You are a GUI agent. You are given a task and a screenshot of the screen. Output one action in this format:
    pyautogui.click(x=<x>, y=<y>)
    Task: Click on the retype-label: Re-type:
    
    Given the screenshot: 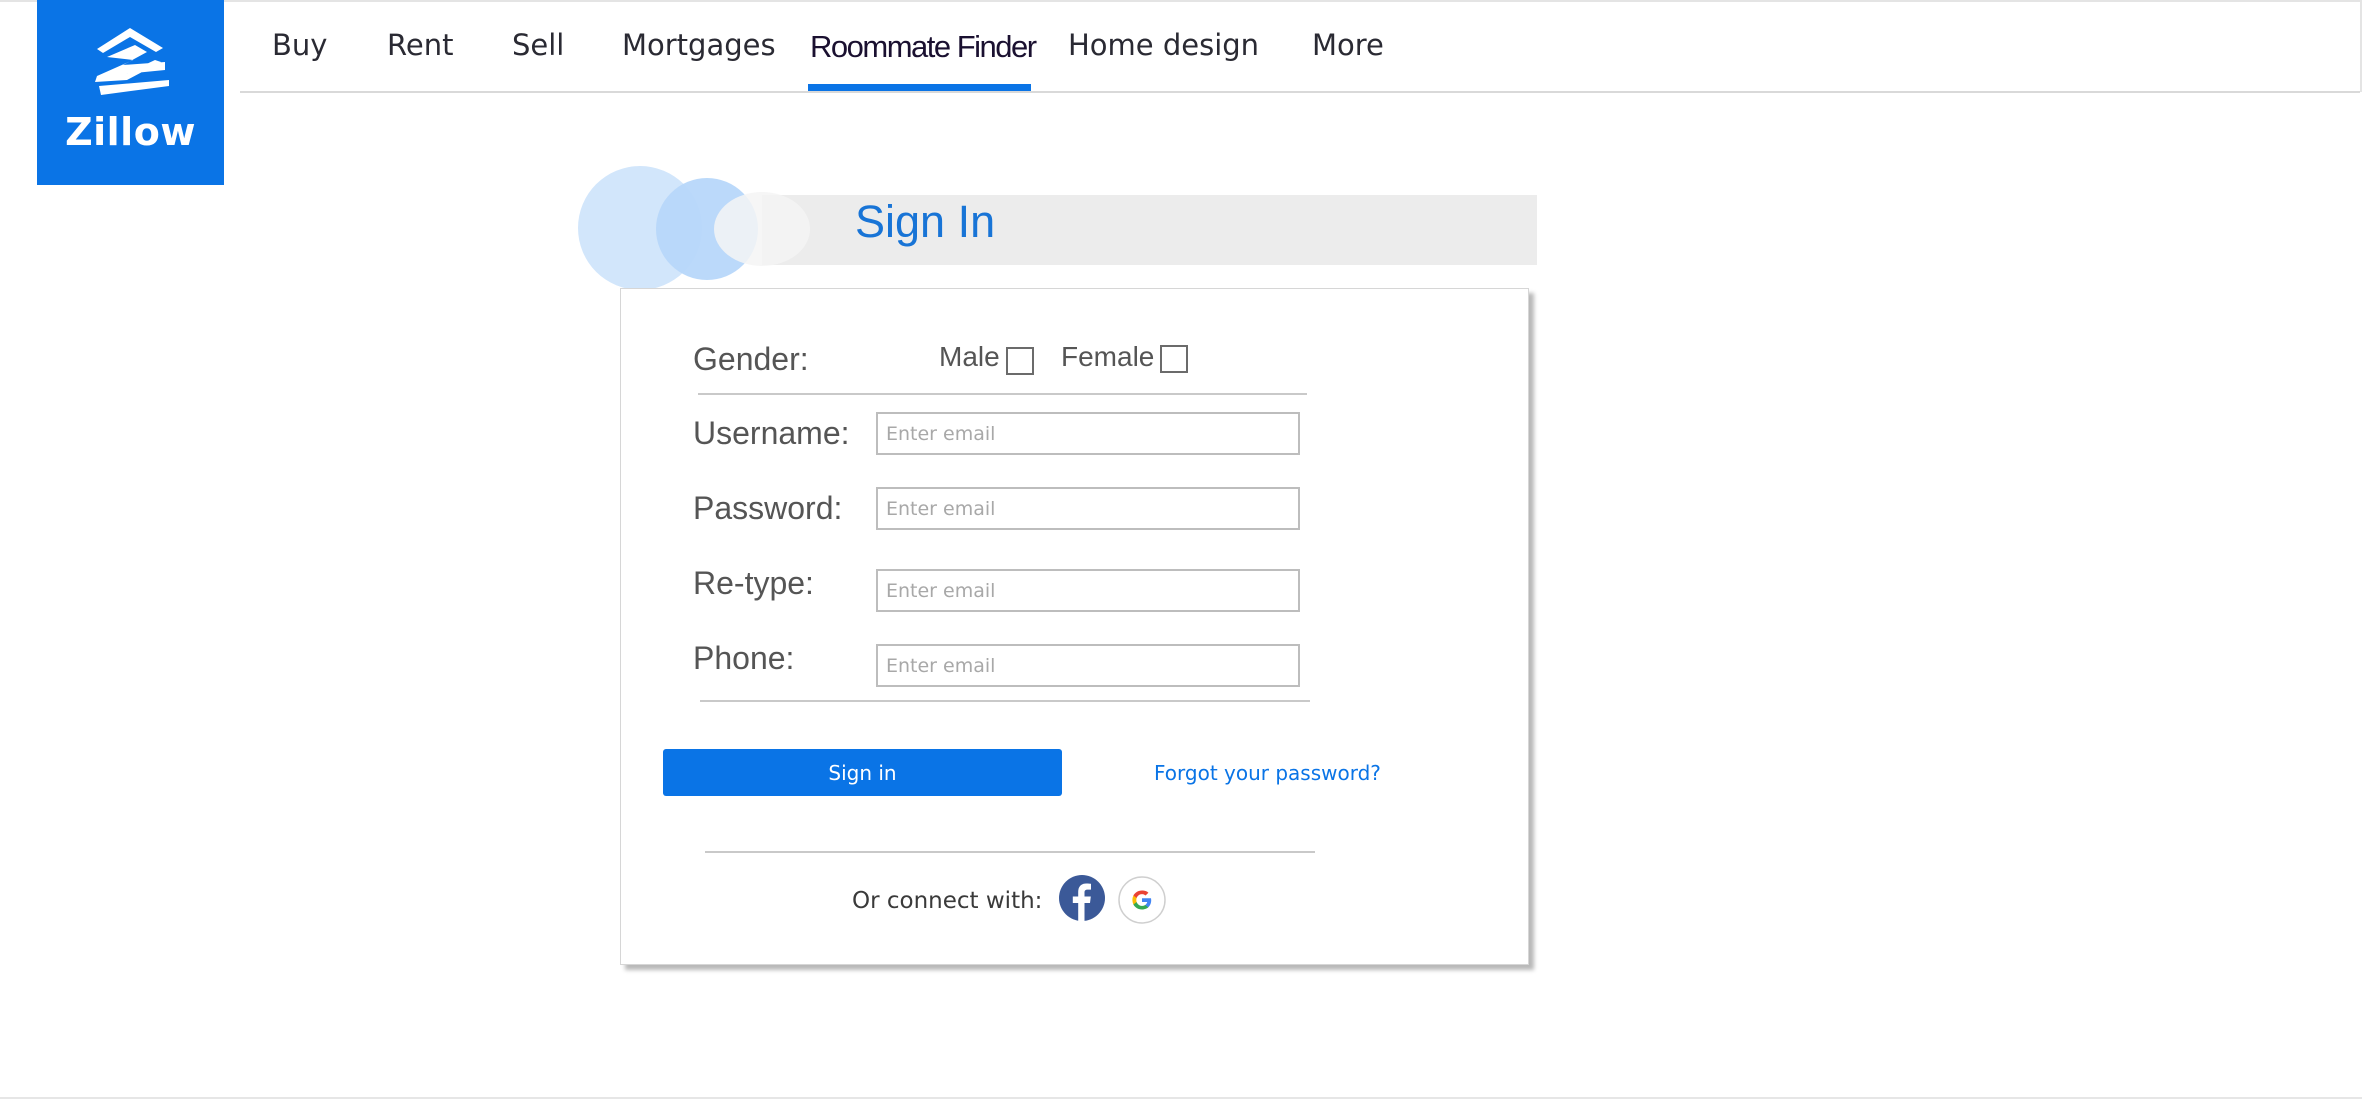 What is the action you would take?
    pyautogui.click(x=753, y=583)
    